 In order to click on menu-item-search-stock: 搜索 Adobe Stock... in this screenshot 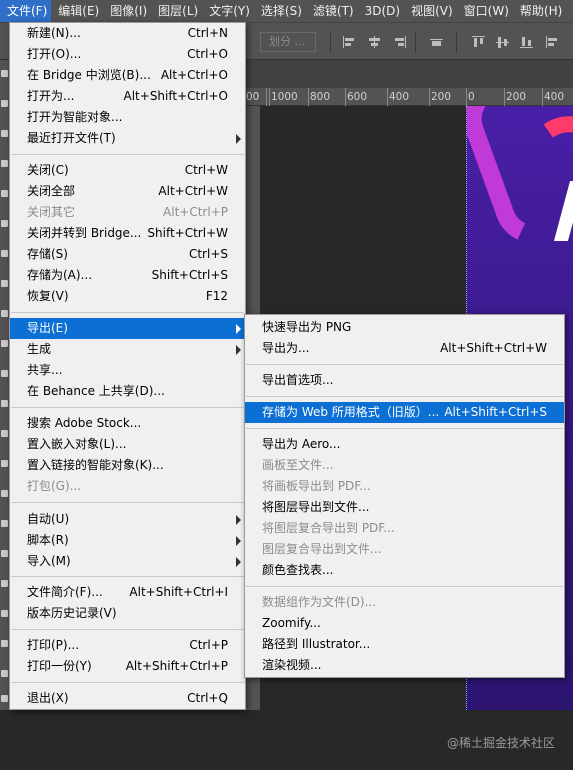, I will do `click(127, 423)`.